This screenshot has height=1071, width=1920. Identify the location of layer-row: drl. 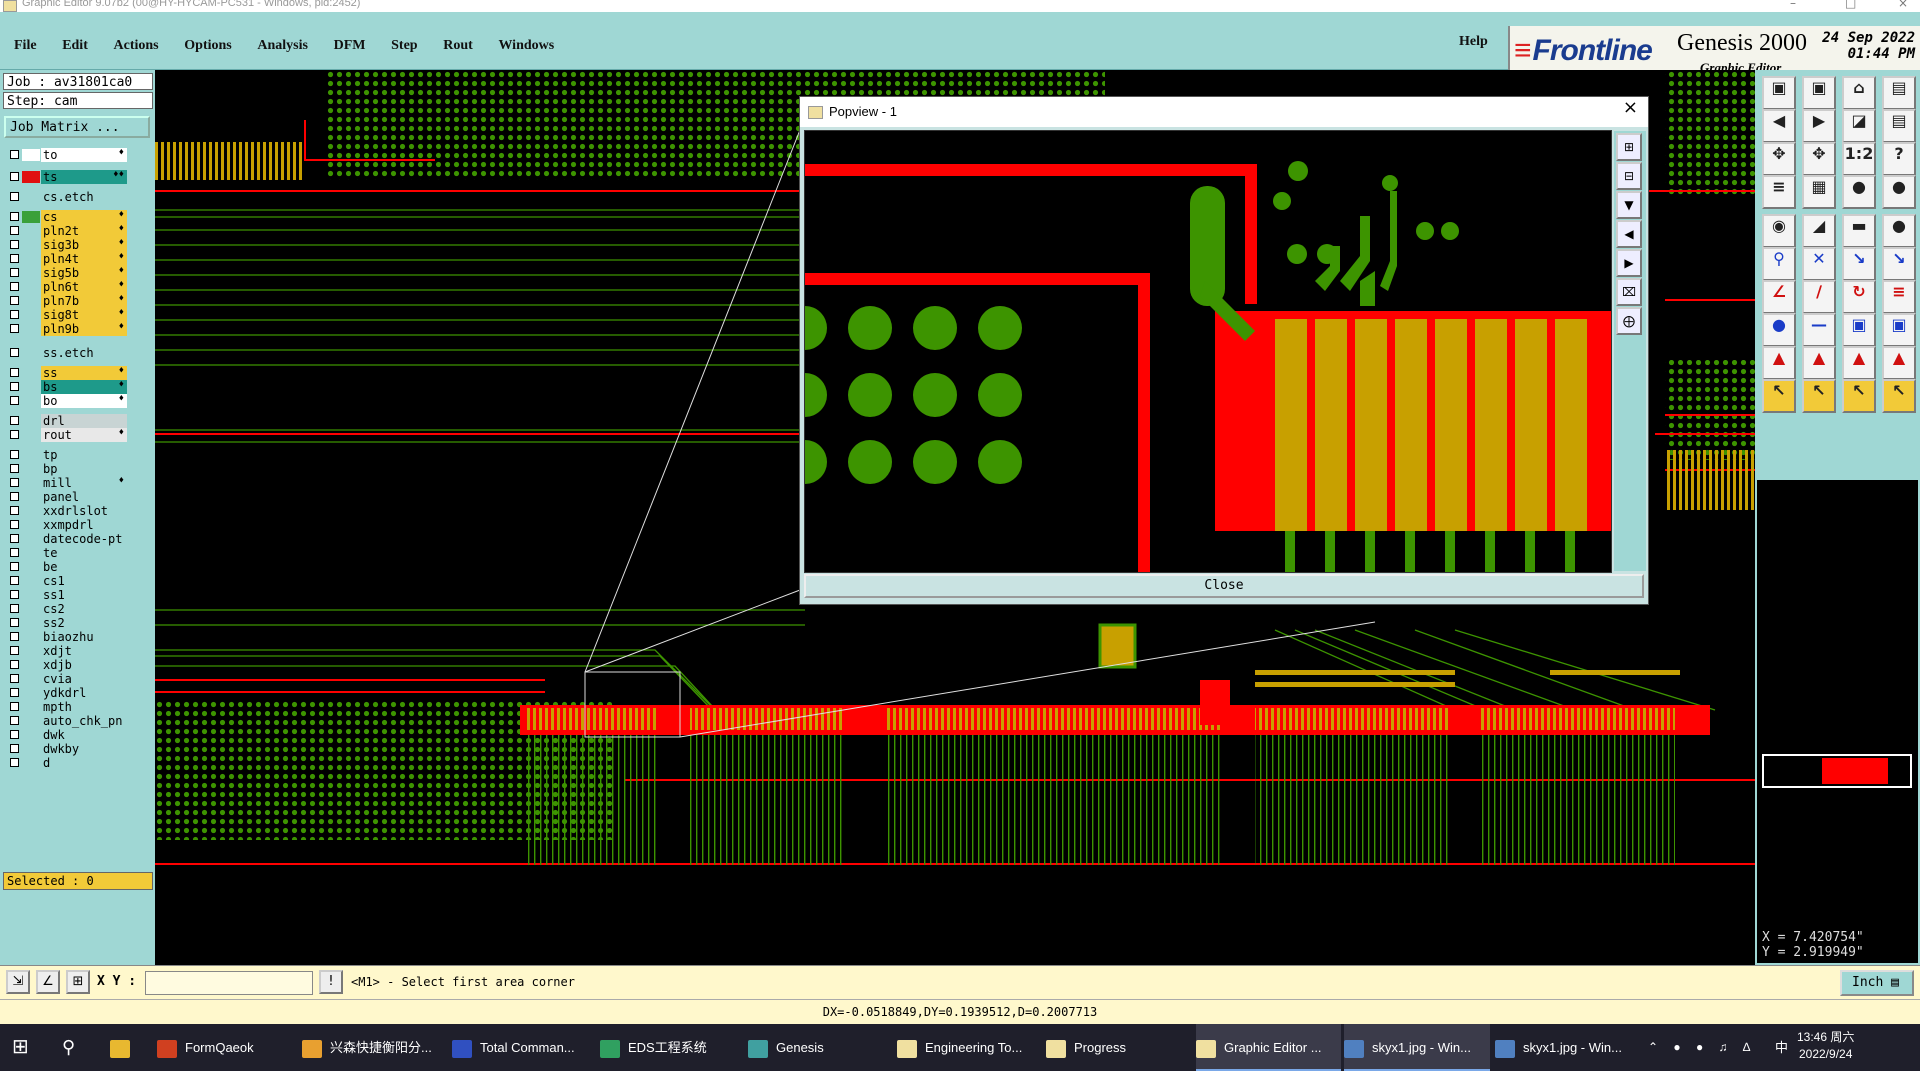
(66, 421).